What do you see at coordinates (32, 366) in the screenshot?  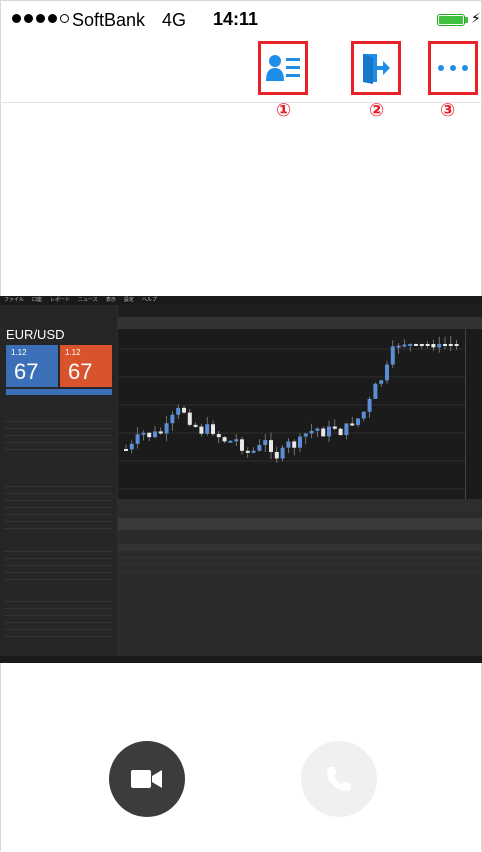 I see `bid-box: 1.12 67` at bounding box center [32, 366].